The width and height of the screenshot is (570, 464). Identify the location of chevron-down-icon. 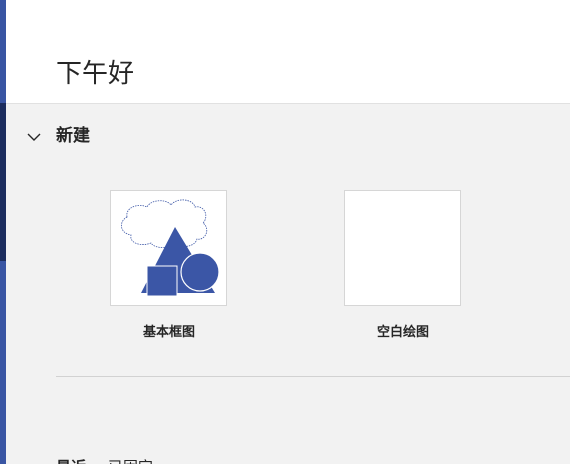
(34, 137).